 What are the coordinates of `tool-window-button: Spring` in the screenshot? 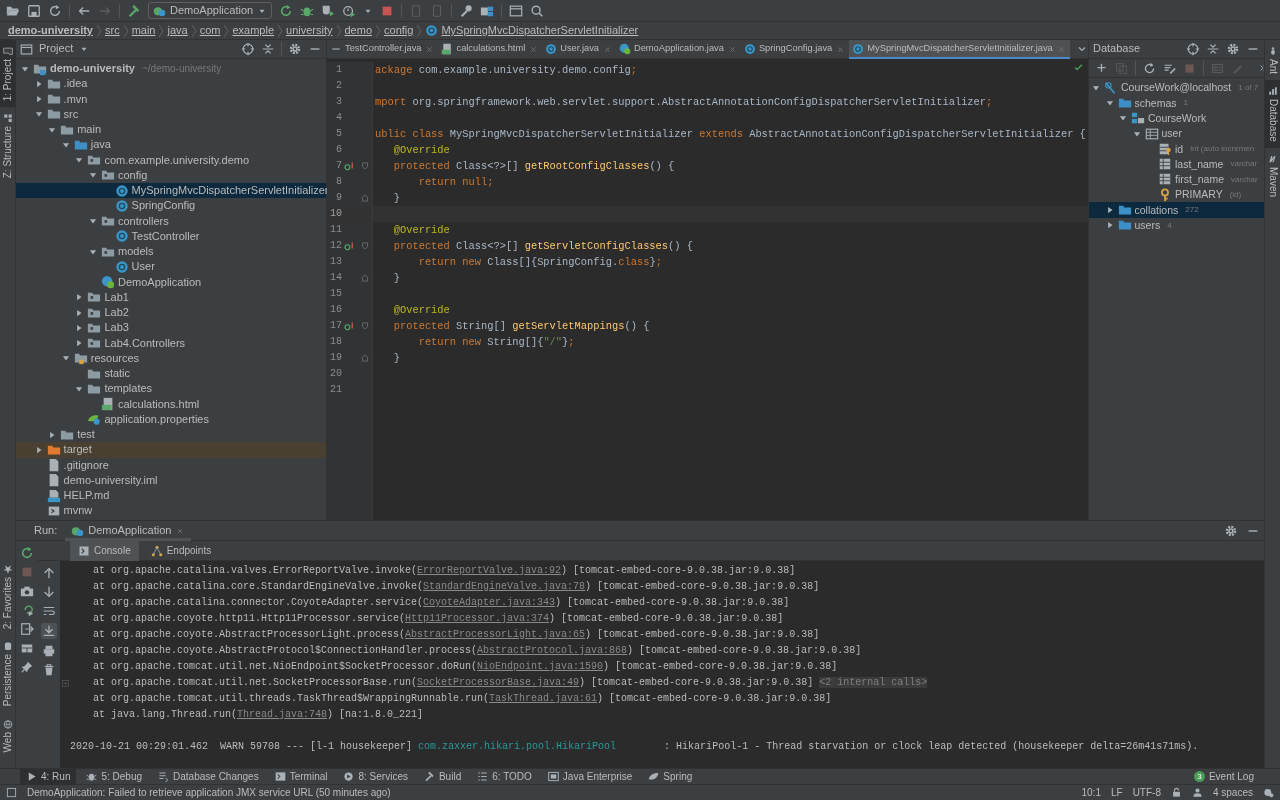 It's located at (670, 776).